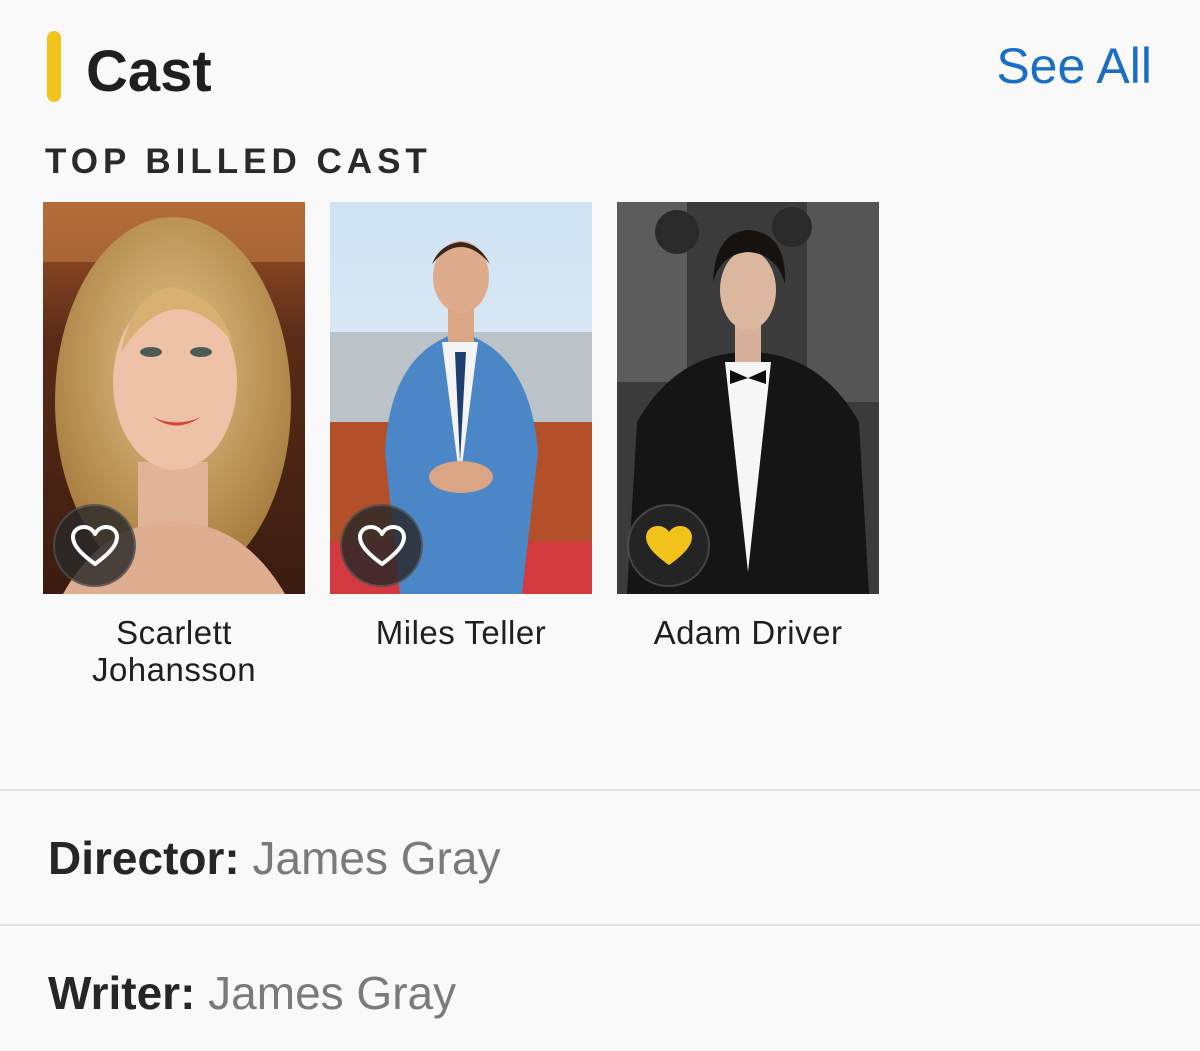 The image size is (1200, 1051). I want to click on cast-name-line: Johansson, so click(174, 669).